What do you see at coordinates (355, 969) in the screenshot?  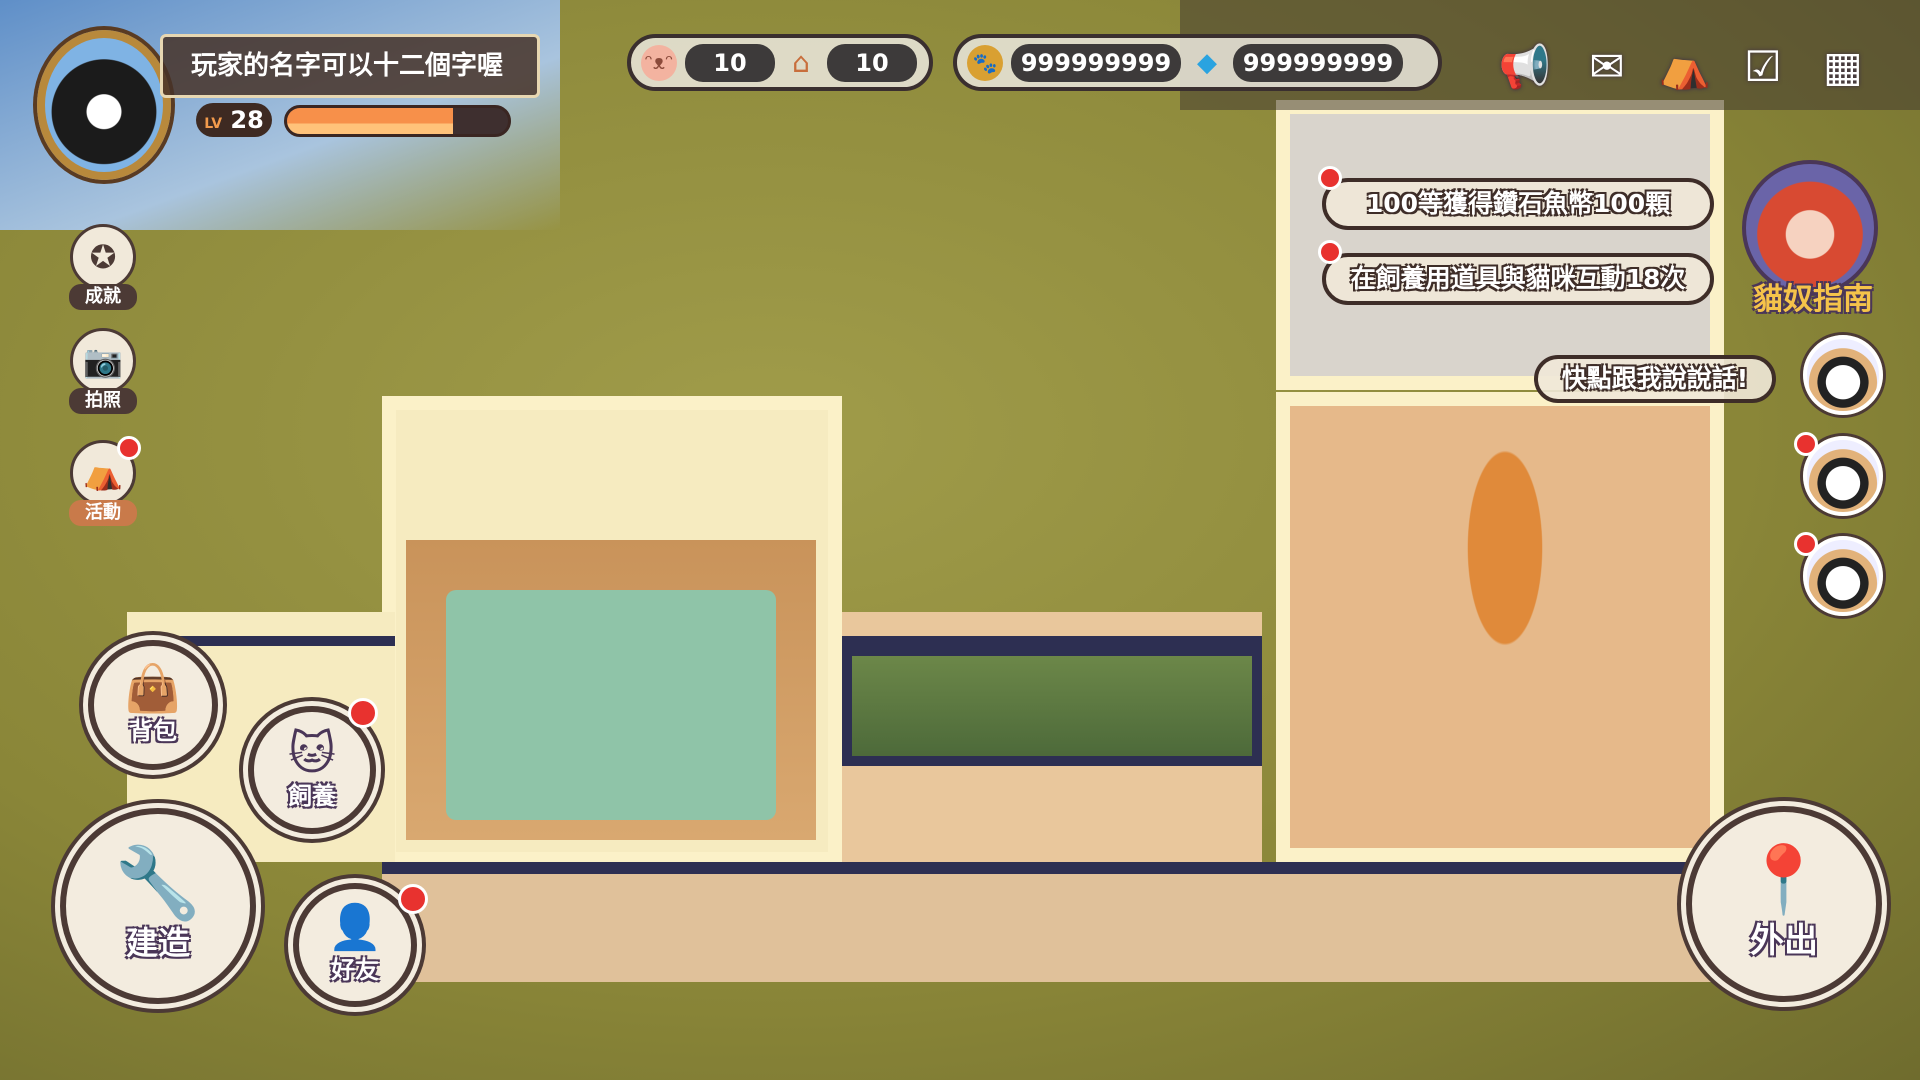 I see `friends-label: 好友` at bounding box center [355, 969].